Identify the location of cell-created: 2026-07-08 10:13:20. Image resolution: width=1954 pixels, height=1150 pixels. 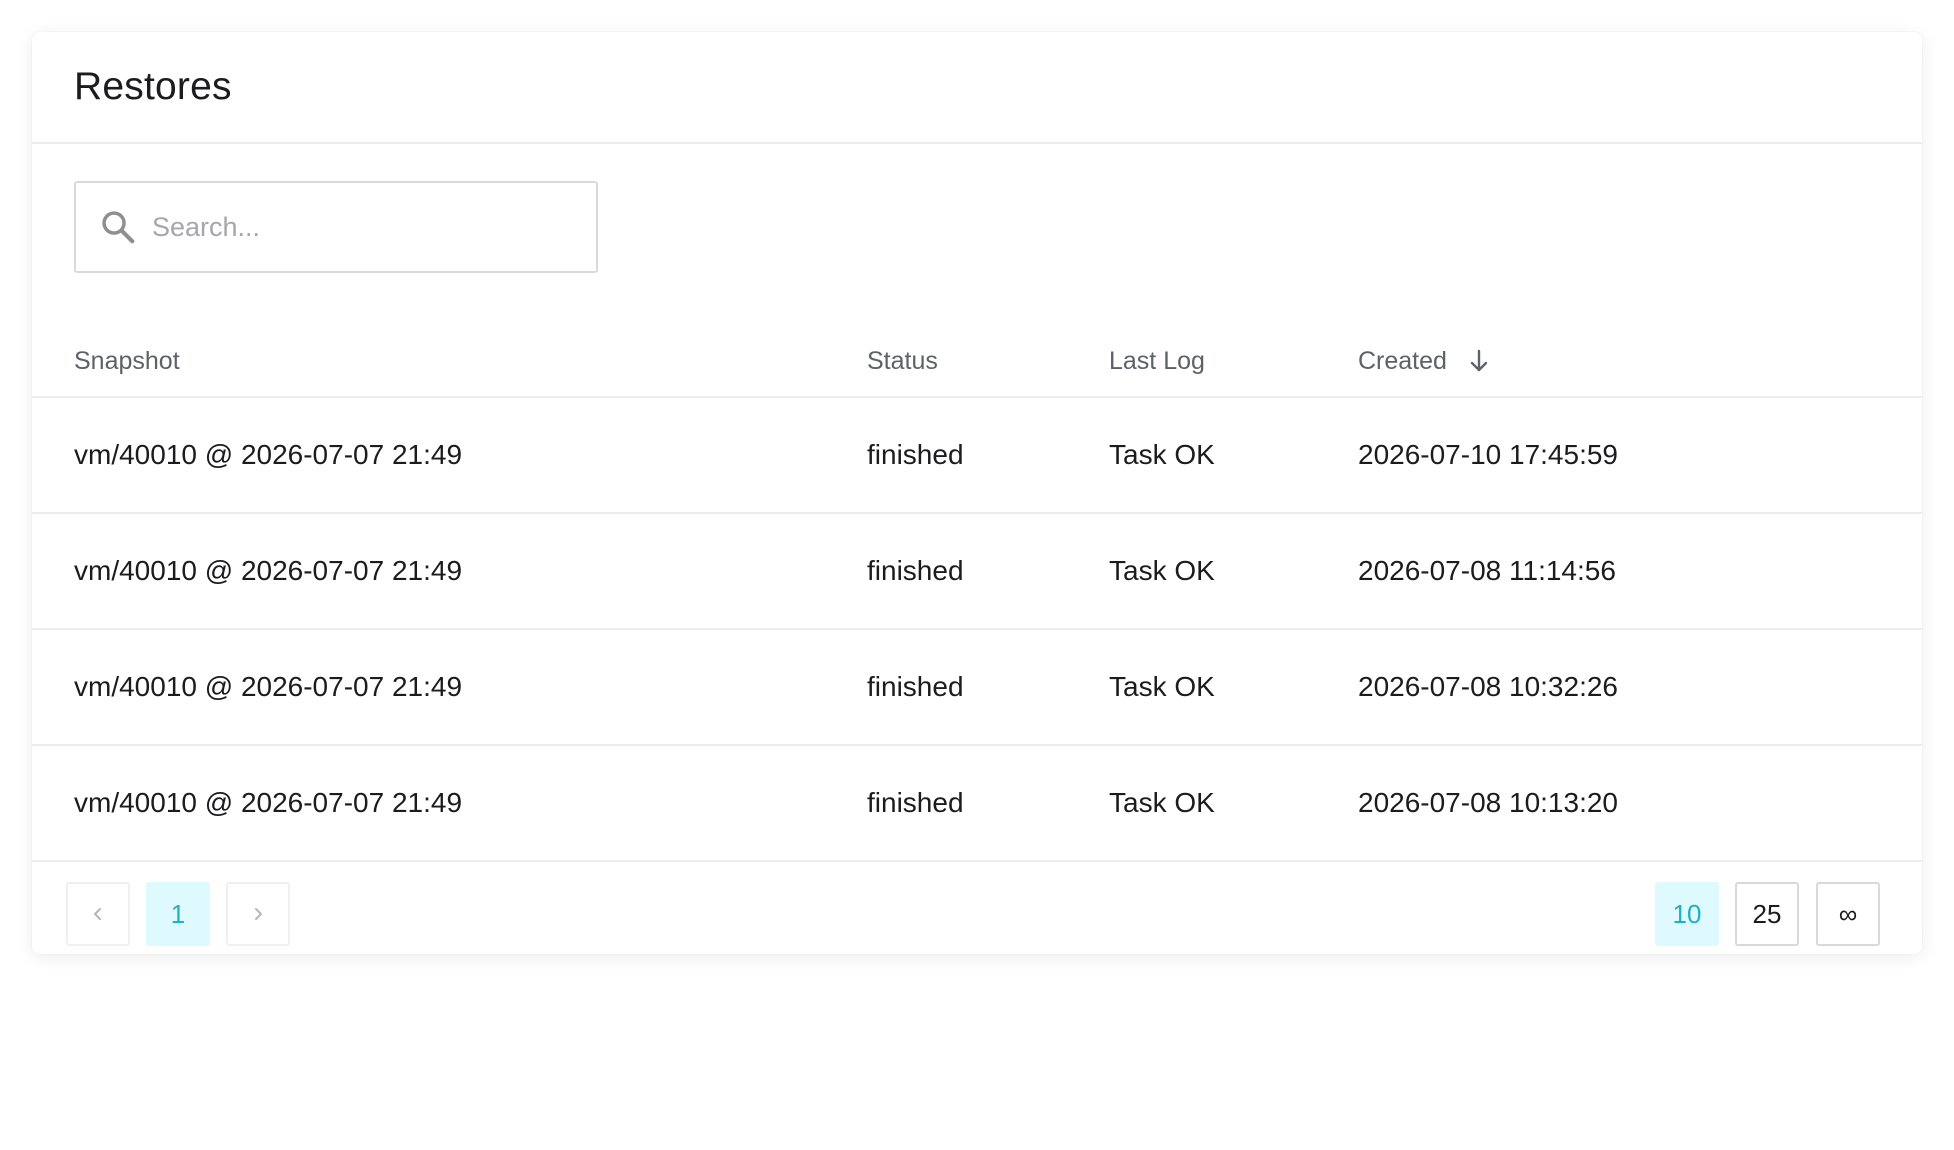
(1488, 802).